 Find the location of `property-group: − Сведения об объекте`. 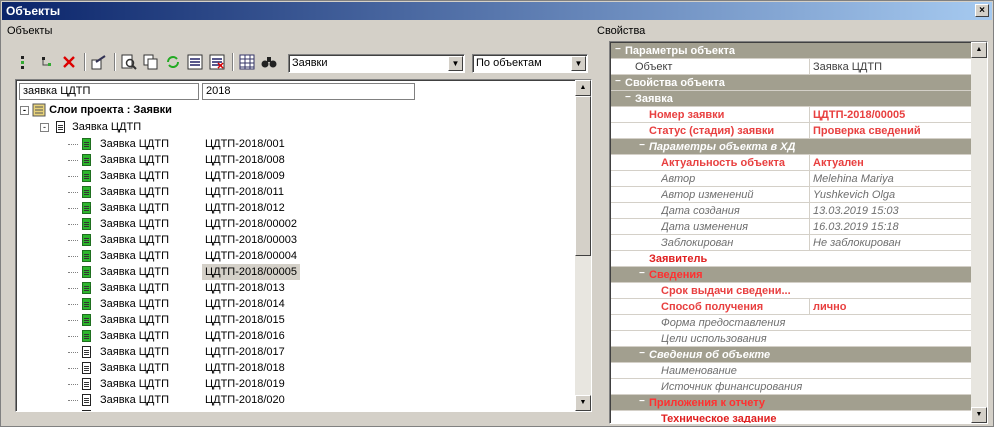

property-group: − Сведения об объекте is located at coordinates (792, 355).